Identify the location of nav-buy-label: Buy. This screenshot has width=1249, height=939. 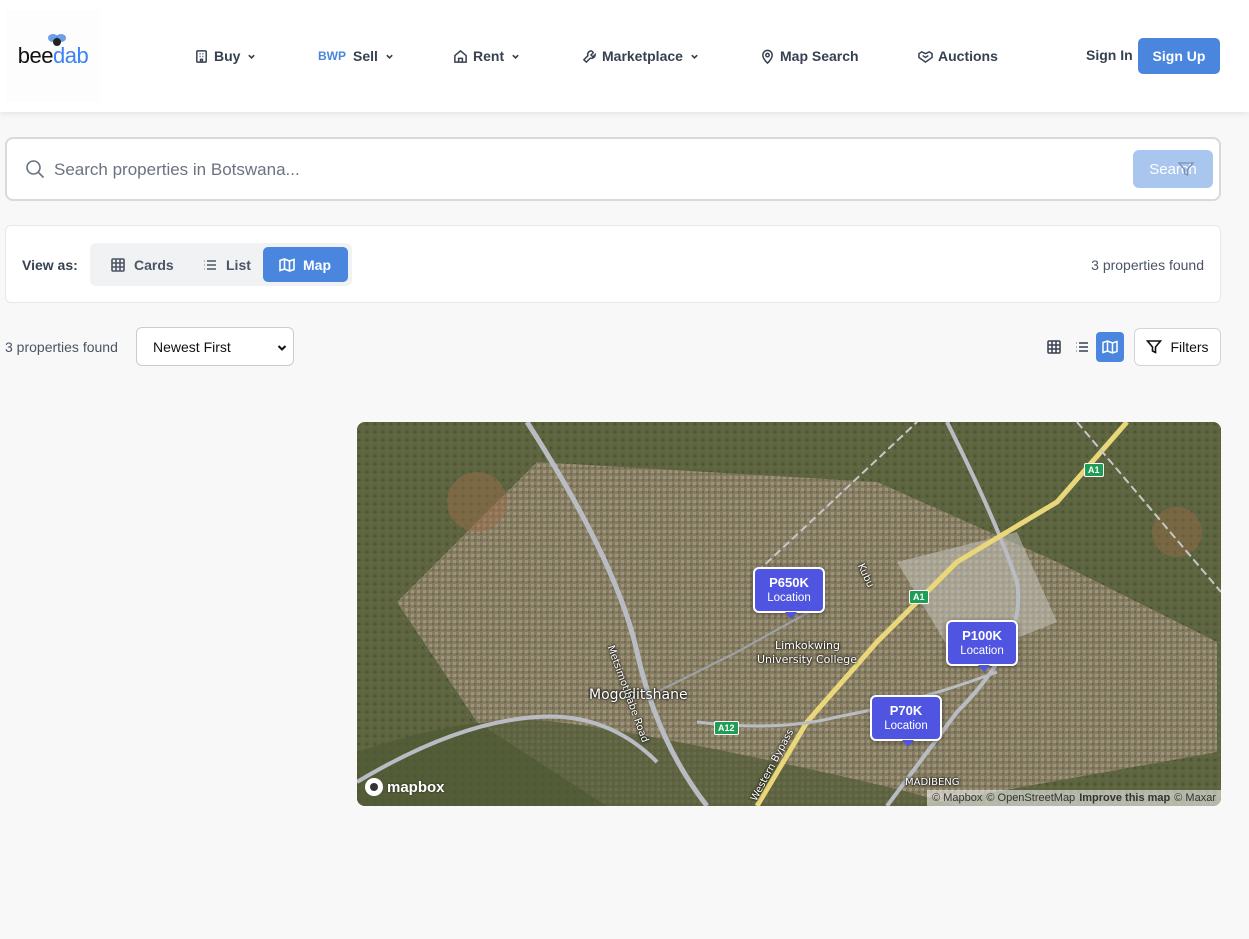
(227, 56).